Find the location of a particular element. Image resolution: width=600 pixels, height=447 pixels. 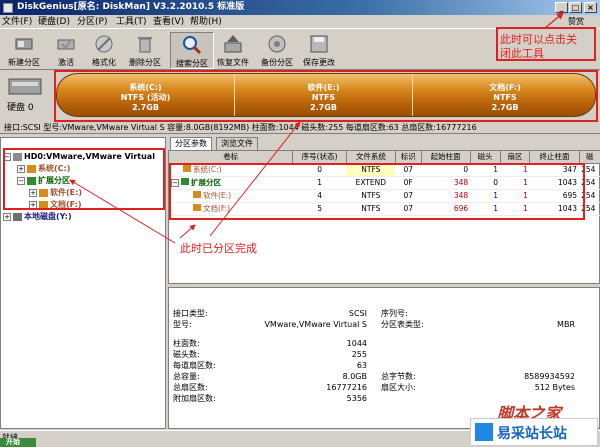

arrow-to-close is located at coordinates (554, 20).